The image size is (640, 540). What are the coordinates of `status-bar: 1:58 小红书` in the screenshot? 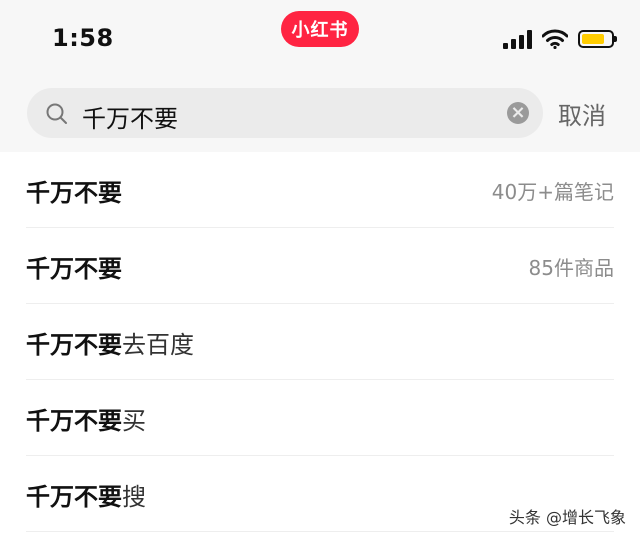 It's located at (320, 38).